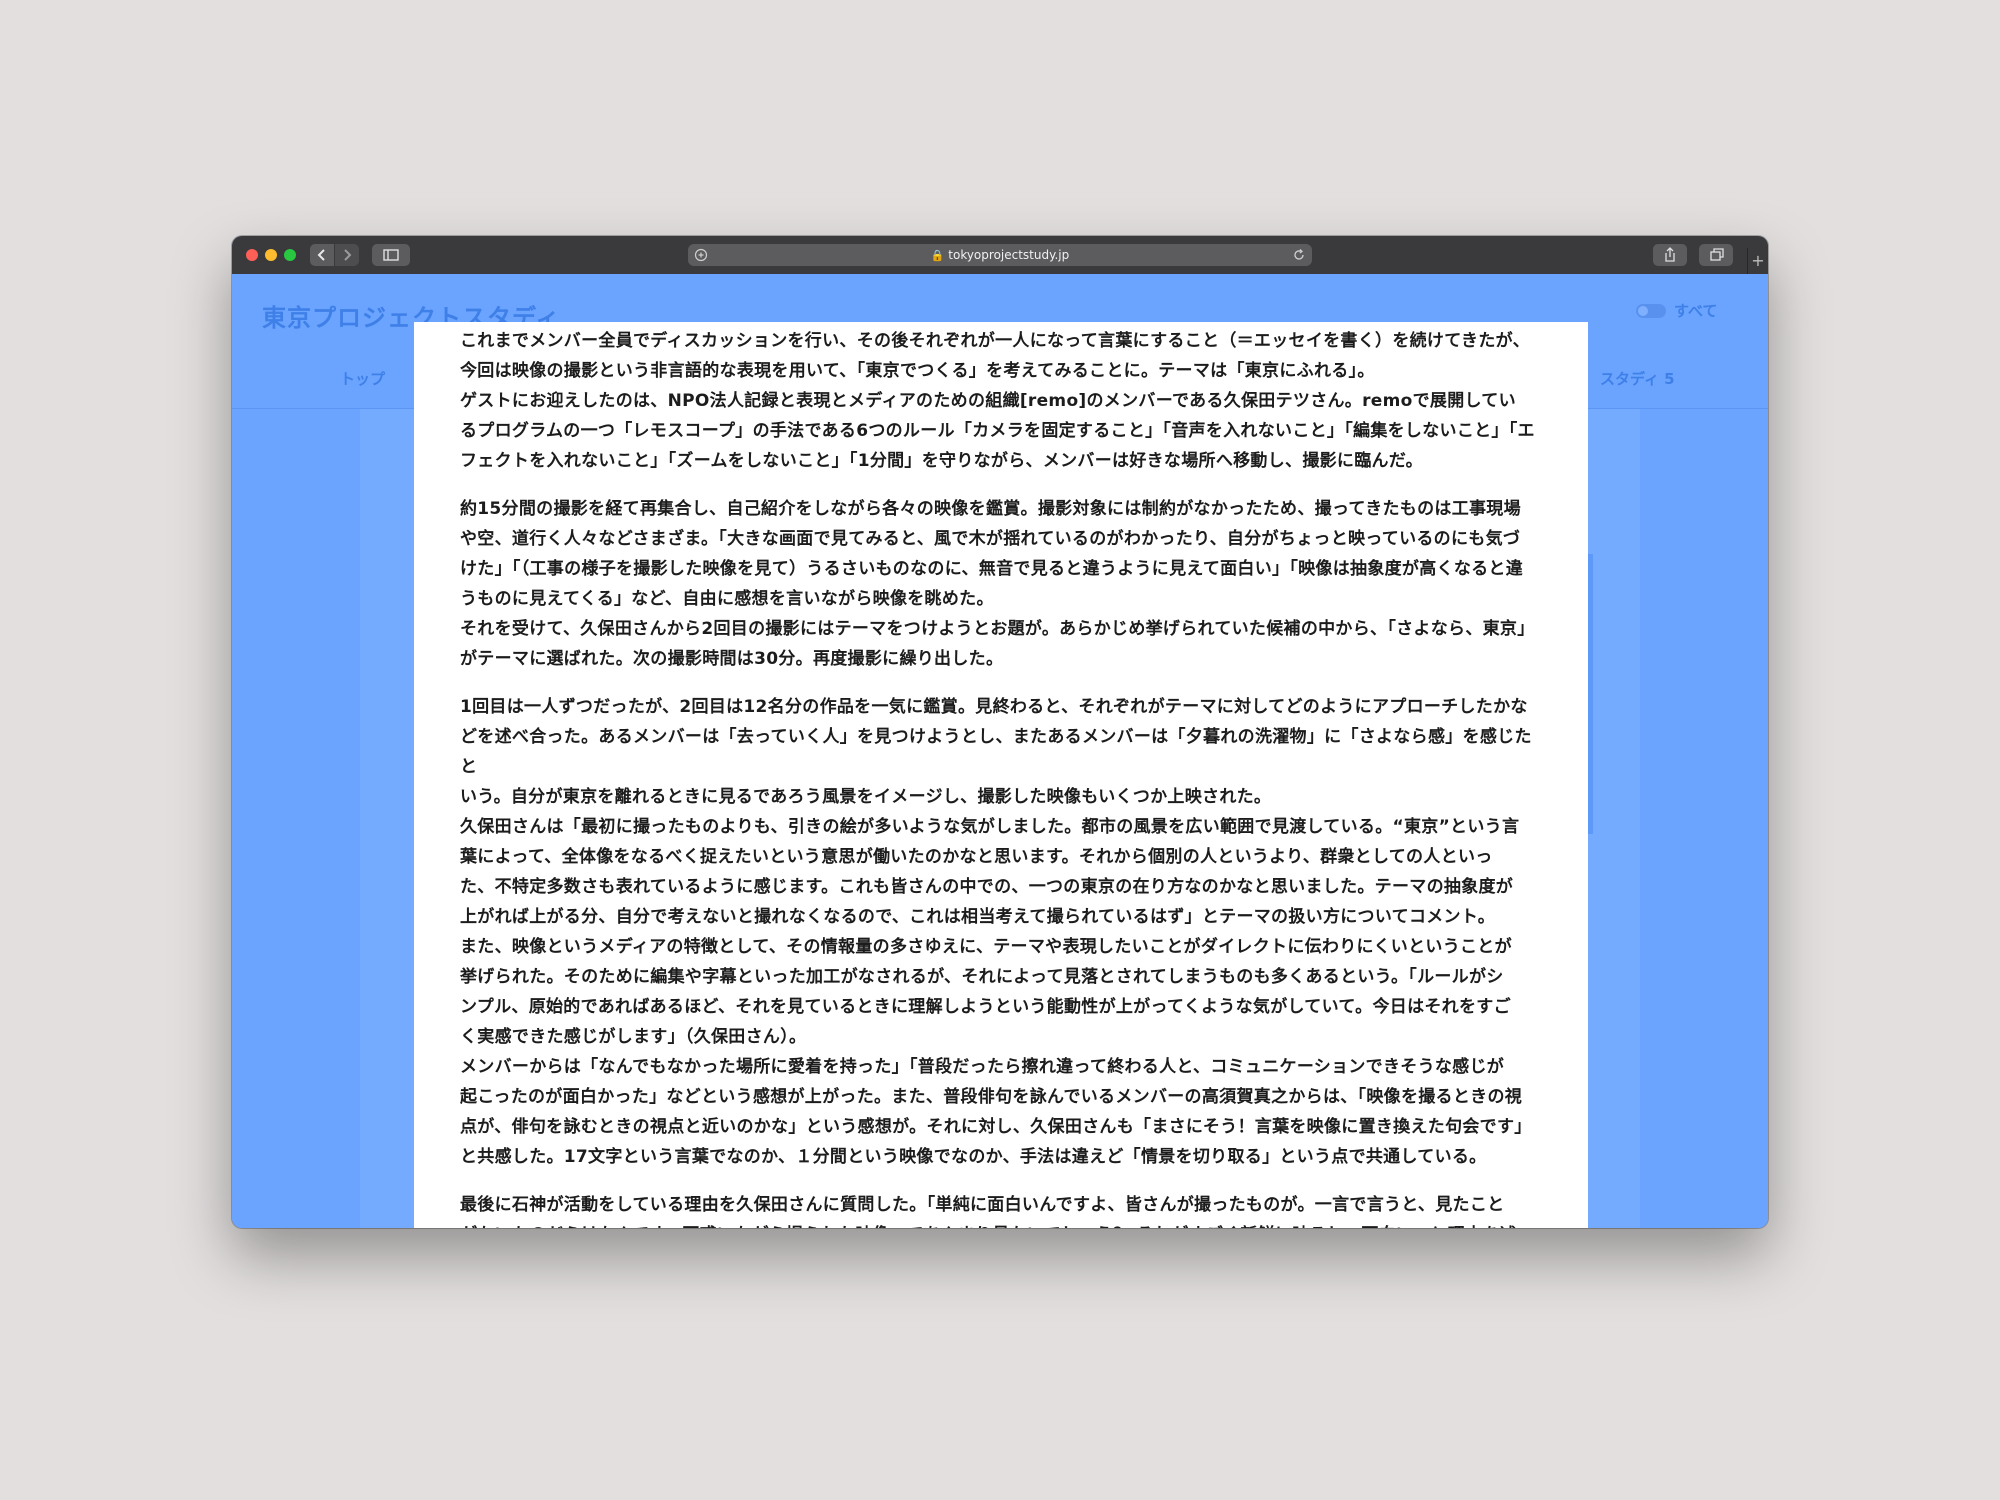 Image resolution: width=2000 pixels, height=1500 pixels. I want to click on share-icon, so click(1670, 254).